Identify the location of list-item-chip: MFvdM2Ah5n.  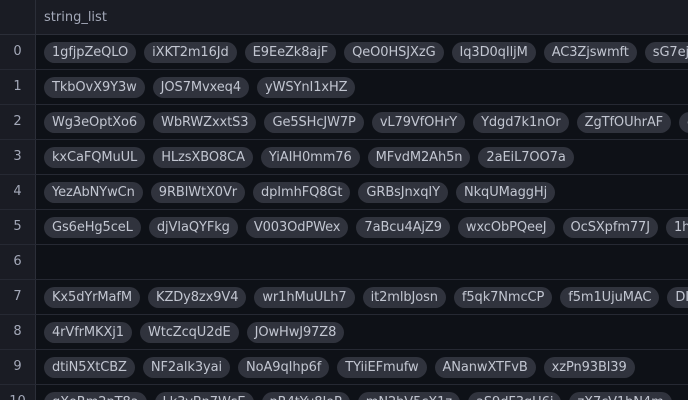
(419, 157).